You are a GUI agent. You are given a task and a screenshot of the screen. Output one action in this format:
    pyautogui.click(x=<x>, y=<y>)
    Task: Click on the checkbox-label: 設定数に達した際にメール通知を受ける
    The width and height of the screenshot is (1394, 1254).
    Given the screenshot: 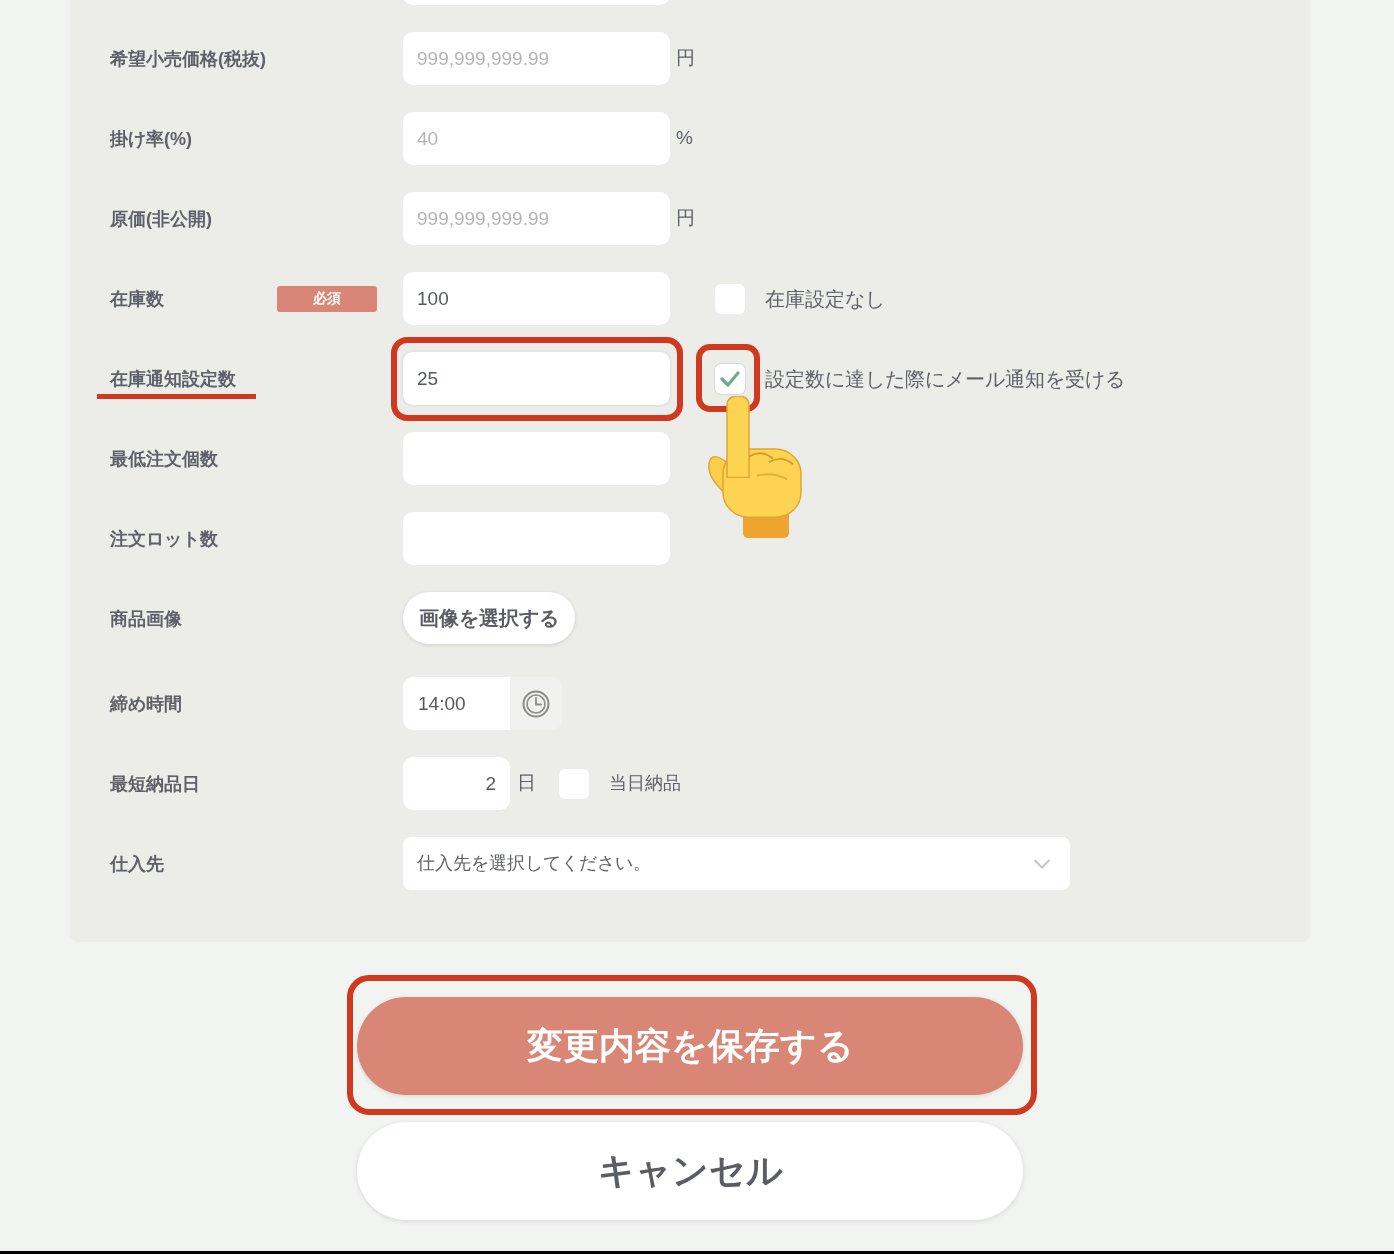 What is the action you would take?
    pyautogui.click(x=945, y=379)
    